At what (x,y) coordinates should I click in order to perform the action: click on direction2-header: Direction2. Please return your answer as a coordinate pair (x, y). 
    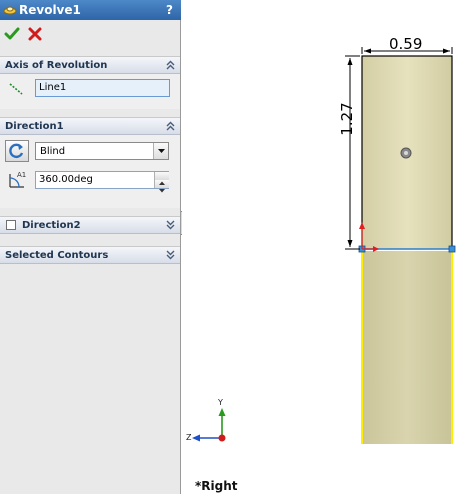
    Looking at the image, I should click on (90, 225).